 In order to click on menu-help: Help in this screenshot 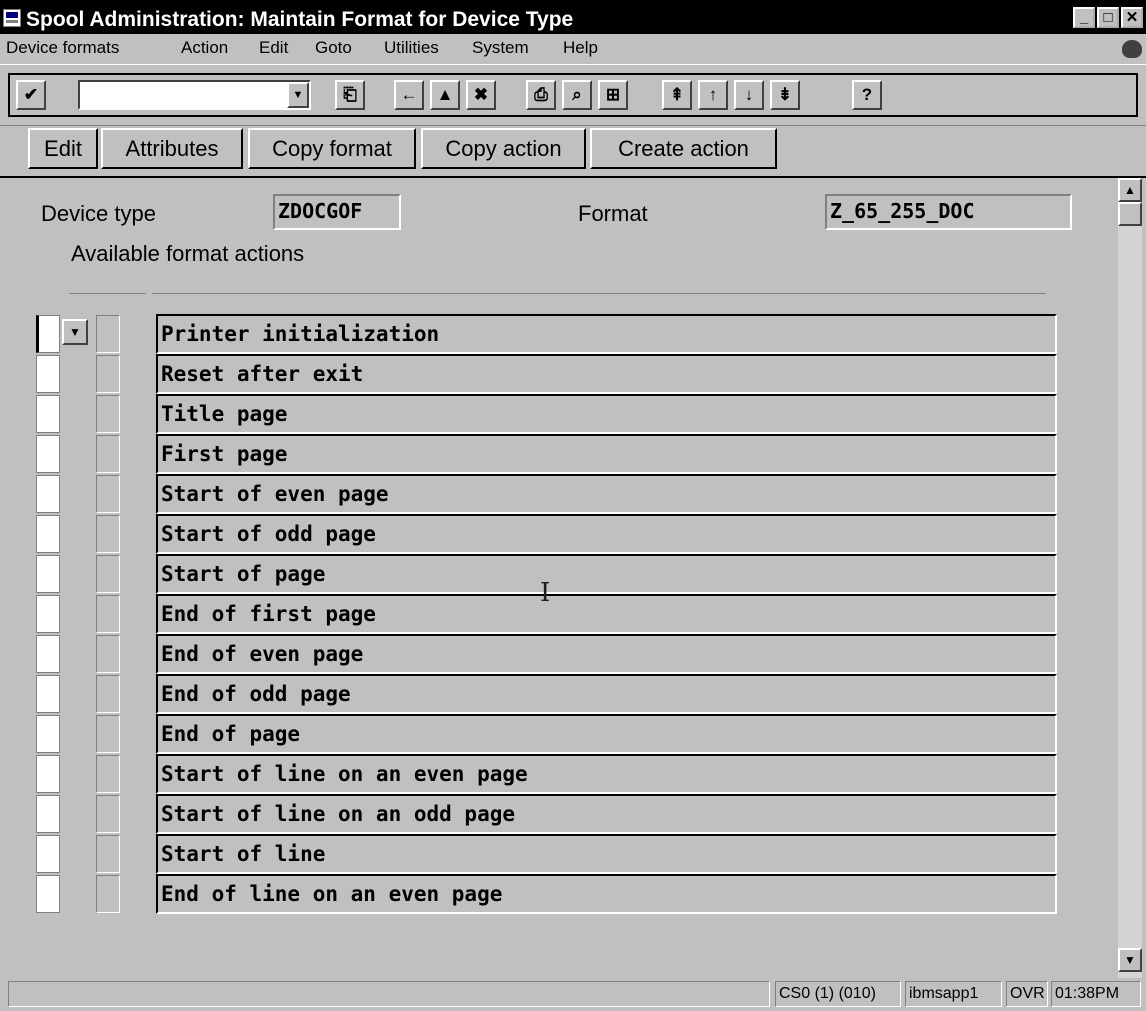, I will do `click(580, 48)`.